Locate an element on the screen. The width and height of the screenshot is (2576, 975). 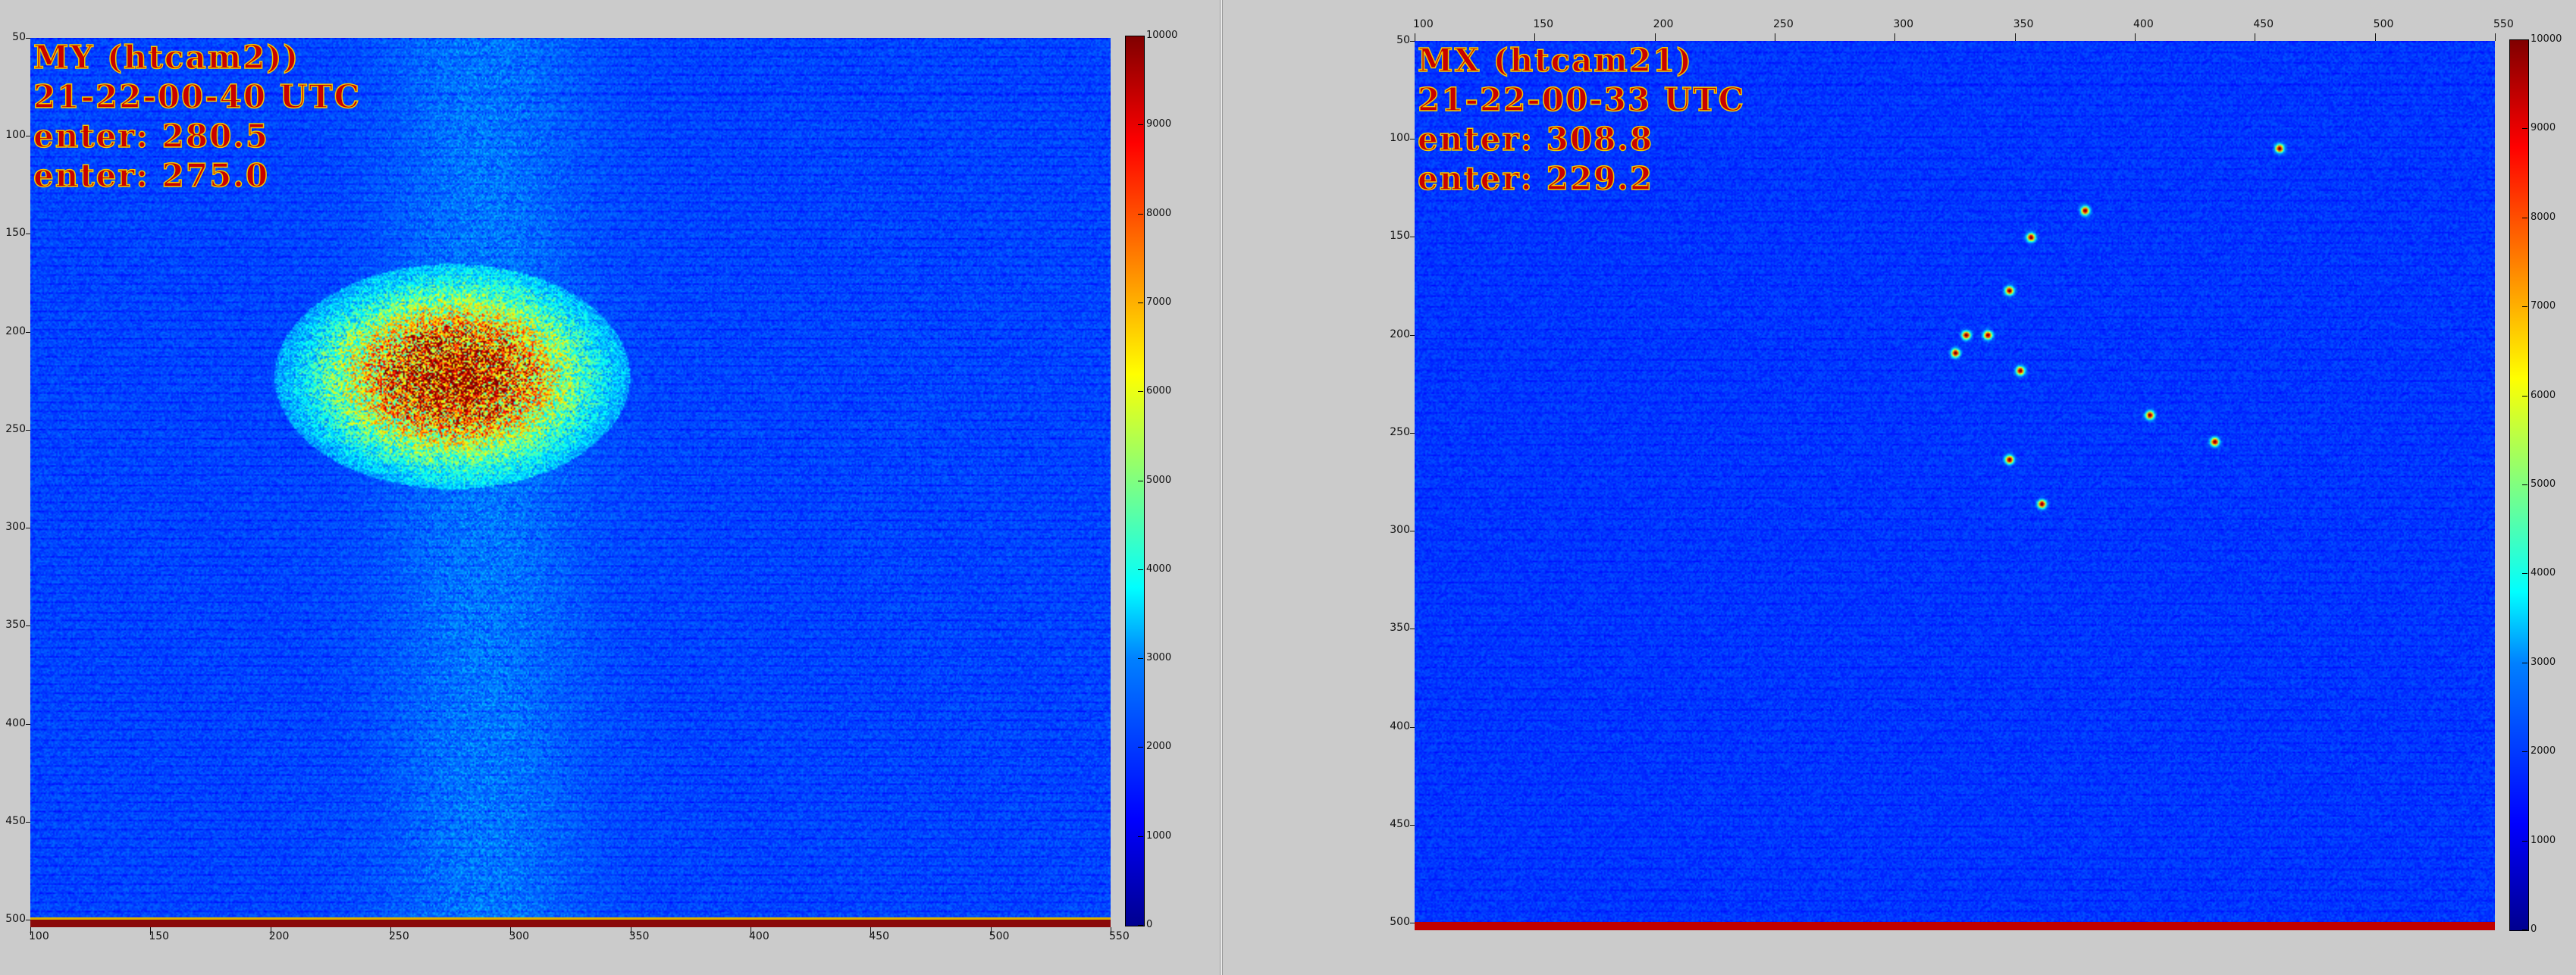
left-overlay-x-center: enter: 280.5 is located at coordinates (151, 136).